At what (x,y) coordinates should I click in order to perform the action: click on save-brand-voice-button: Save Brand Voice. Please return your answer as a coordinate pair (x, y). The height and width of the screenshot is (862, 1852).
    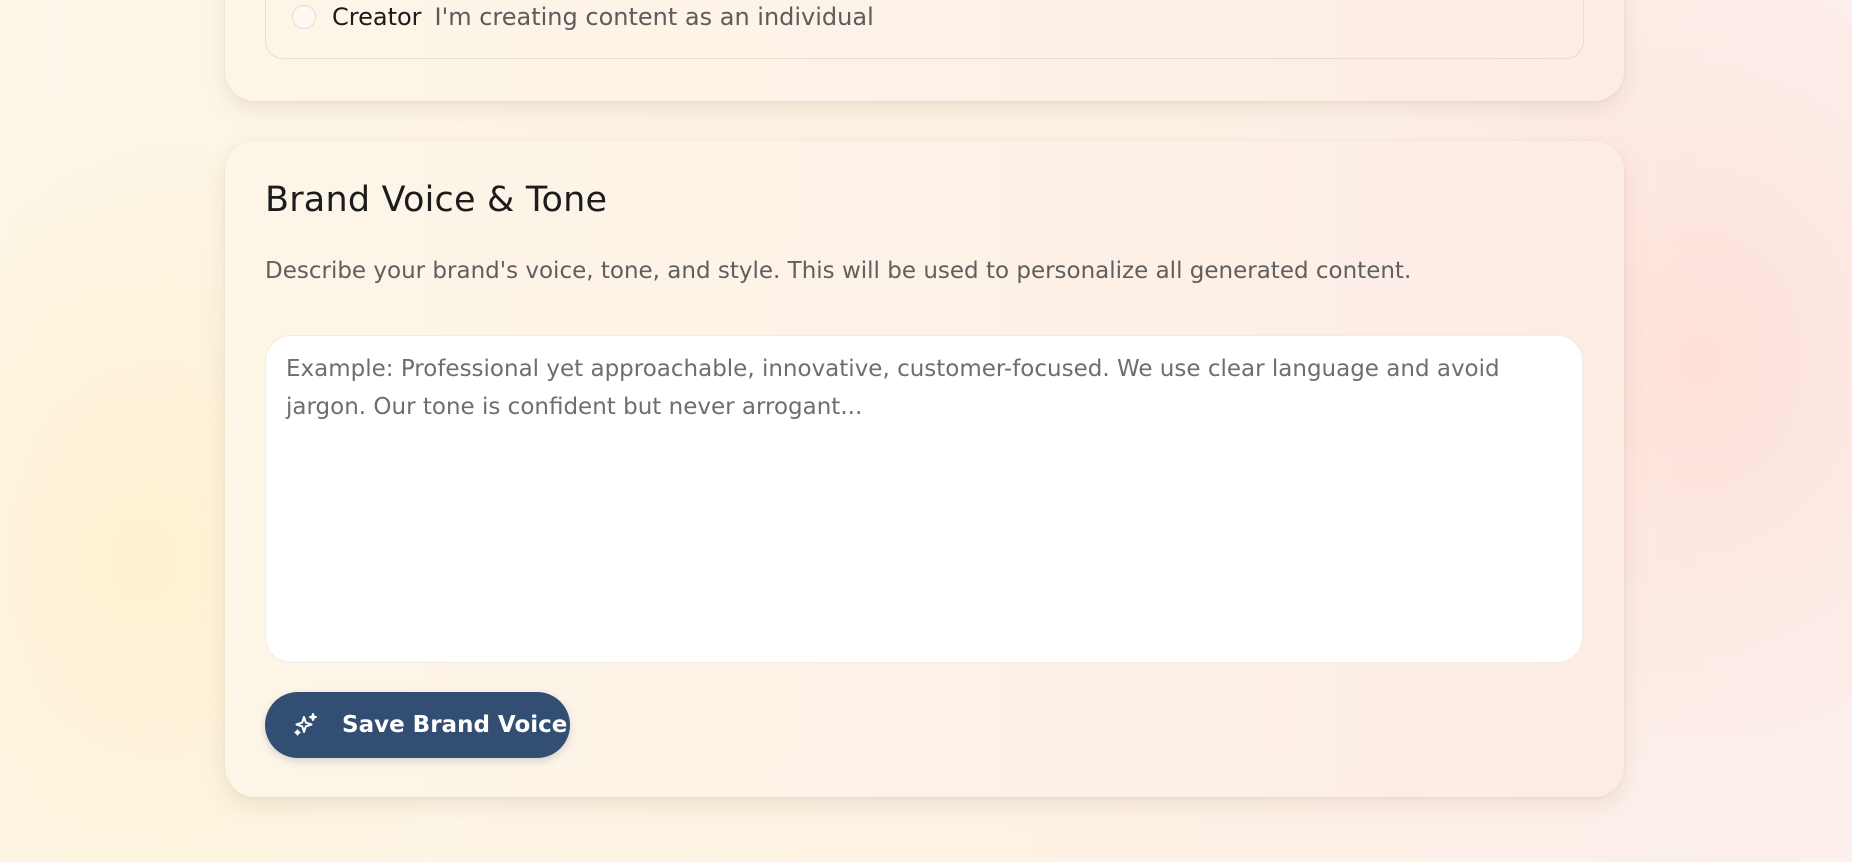
    Looking at the image, I should click on (417, 725).